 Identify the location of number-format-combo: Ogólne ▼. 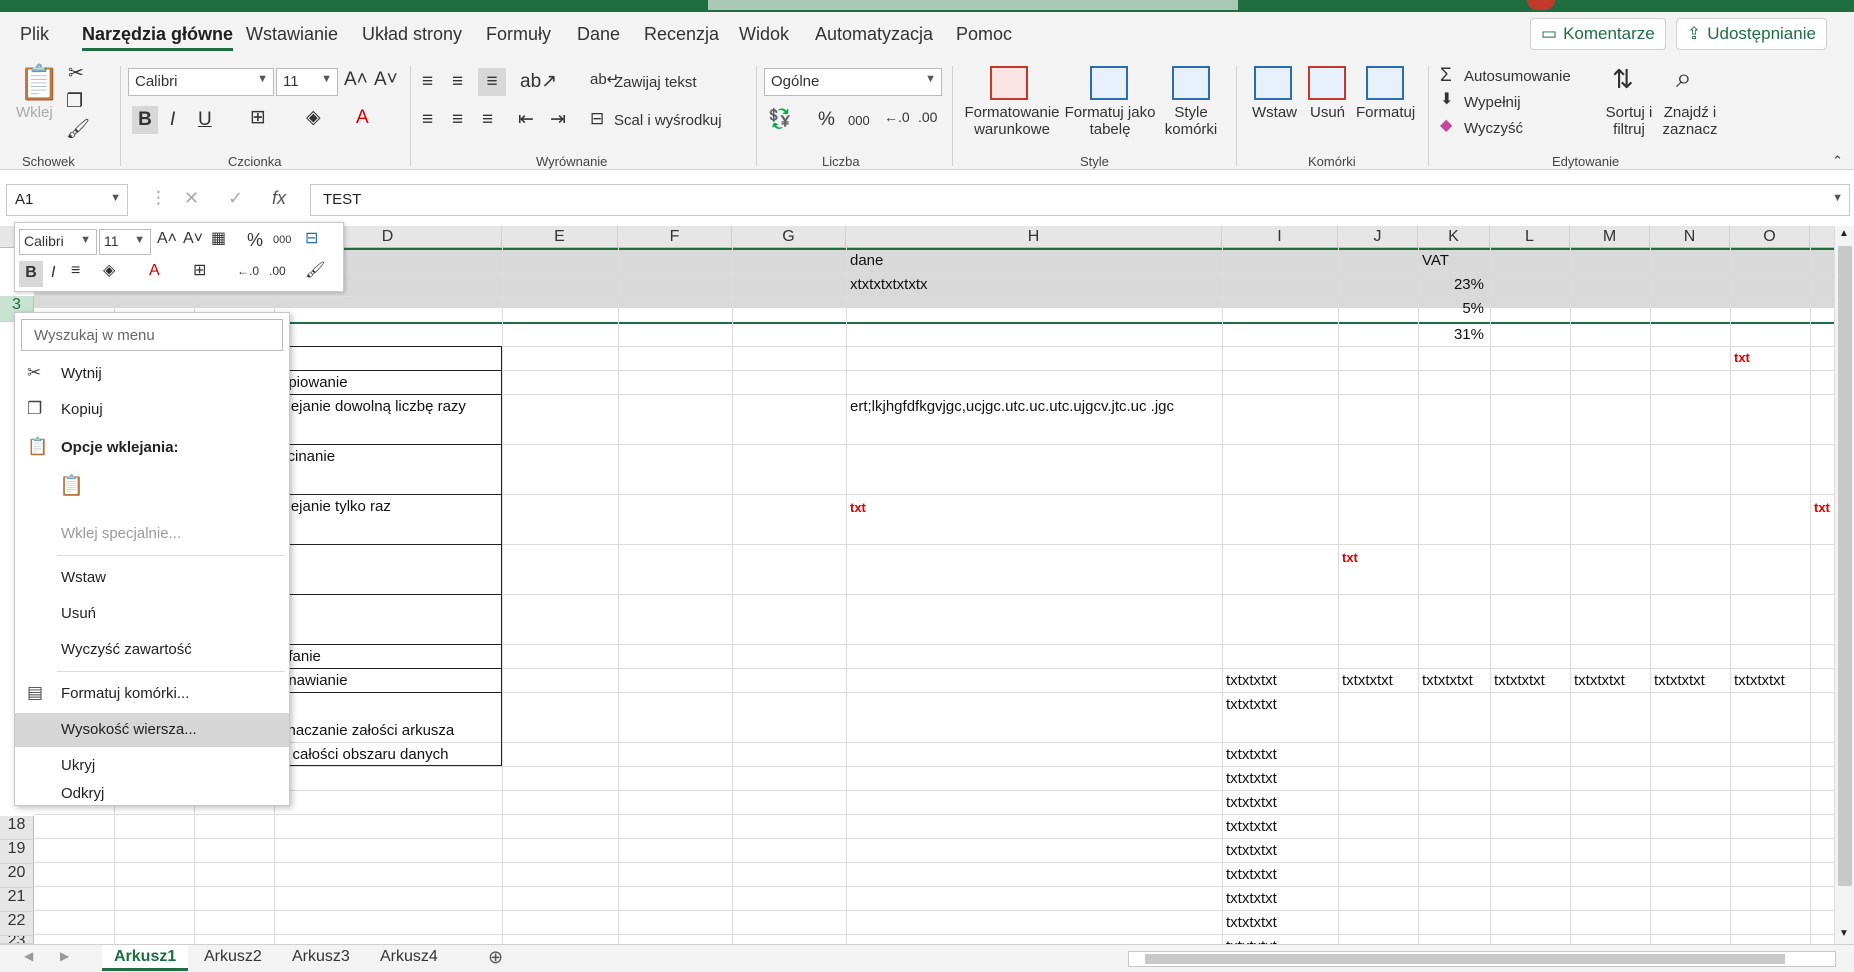
(853, 82).